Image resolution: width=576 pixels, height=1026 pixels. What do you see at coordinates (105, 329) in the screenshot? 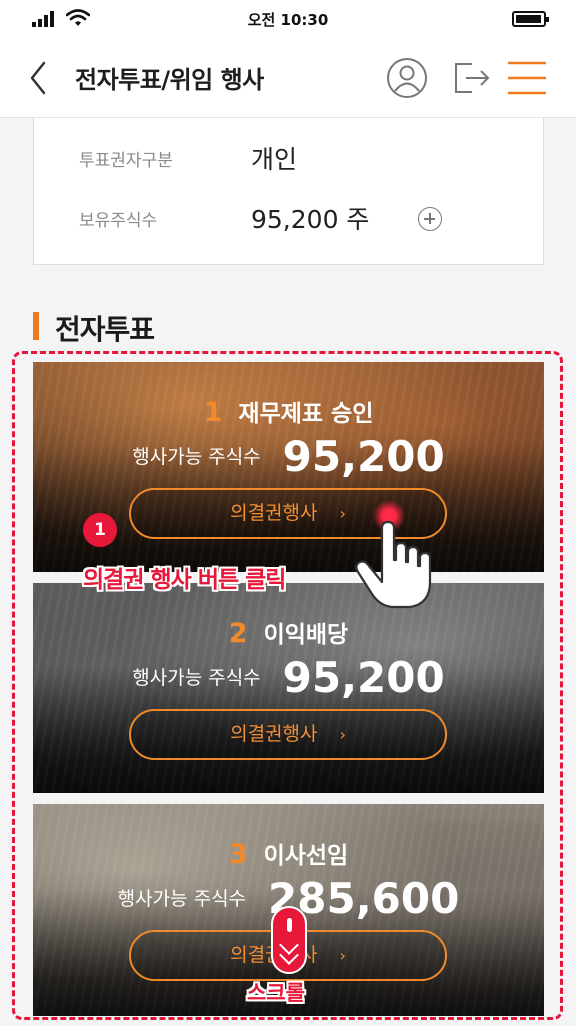
I see `section-title-text: 전자투표` at bounding box center [105, 329].